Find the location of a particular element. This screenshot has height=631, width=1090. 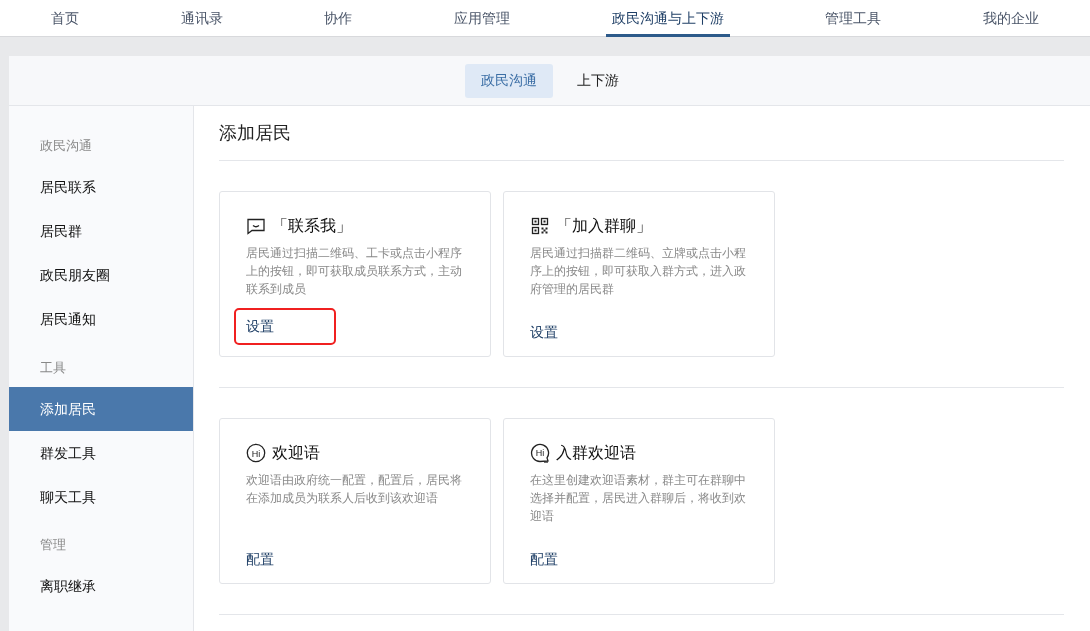

sidebar-group-title: 工具 is located at coordinates (53, 367).